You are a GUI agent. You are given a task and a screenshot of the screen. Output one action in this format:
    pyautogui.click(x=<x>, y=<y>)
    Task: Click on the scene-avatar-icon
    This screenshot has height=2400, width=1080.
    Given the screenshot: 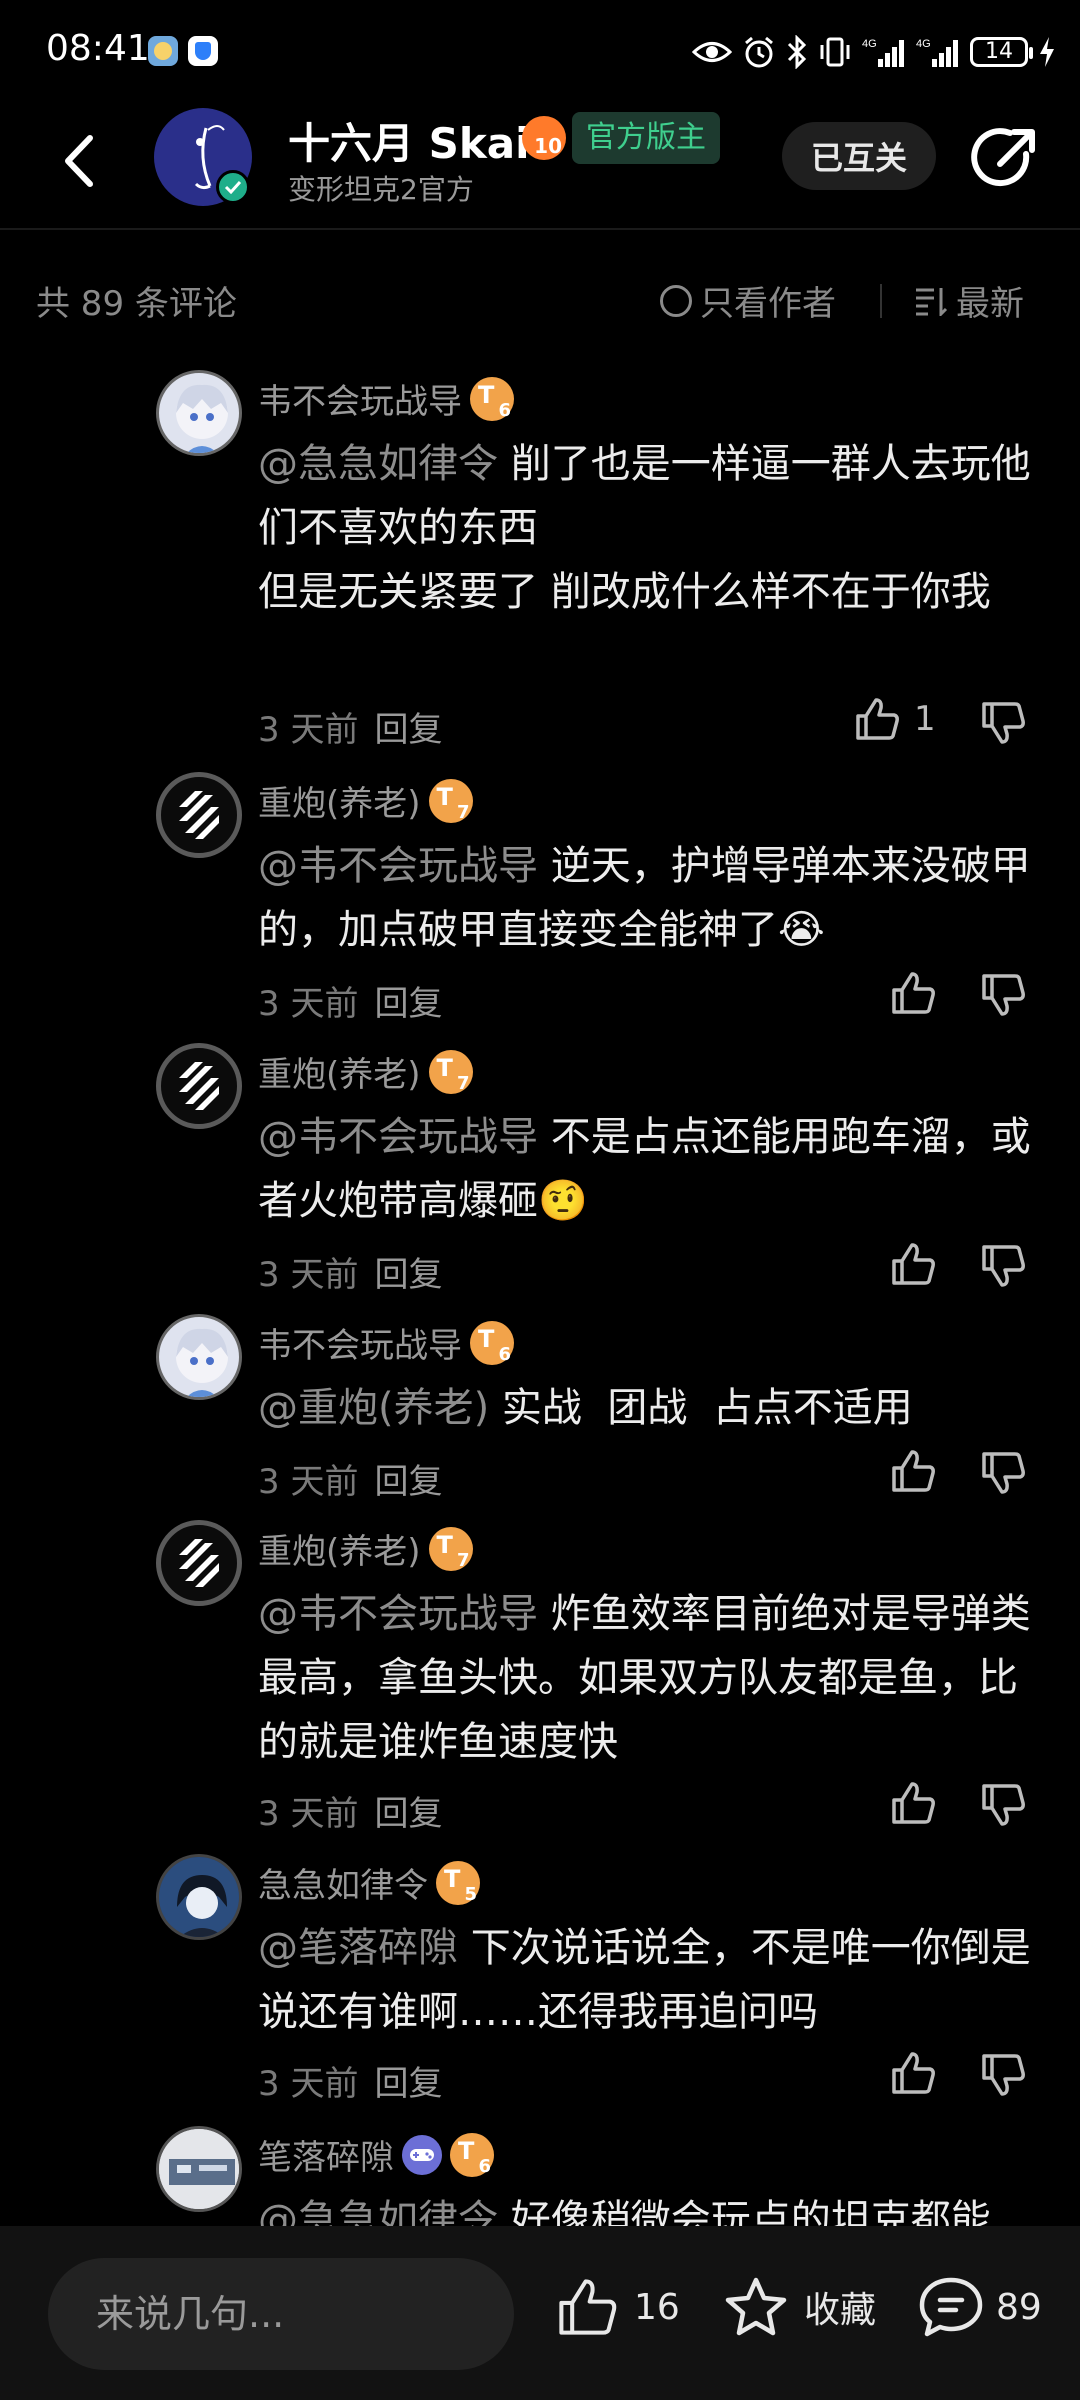 What is the action you would take?
    pyautogui.click(x=199, y=2169)
    